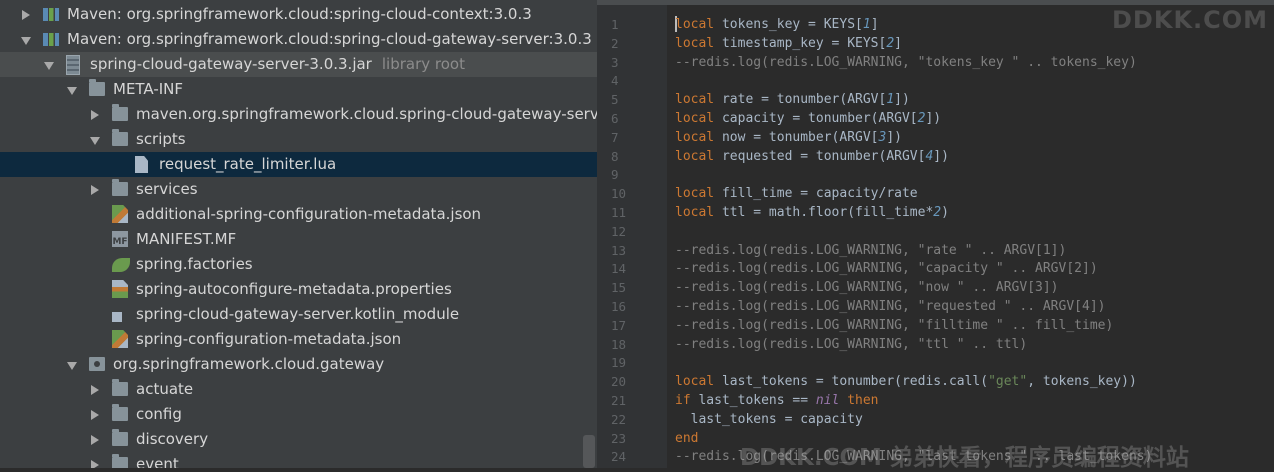 The image size is (1274, 472). What do you see at coordinates (294, 289) in the screenshot?
I see `tree-row-label: spring-autoconfigure-metadata.properties` at bounding box center [294, 289].